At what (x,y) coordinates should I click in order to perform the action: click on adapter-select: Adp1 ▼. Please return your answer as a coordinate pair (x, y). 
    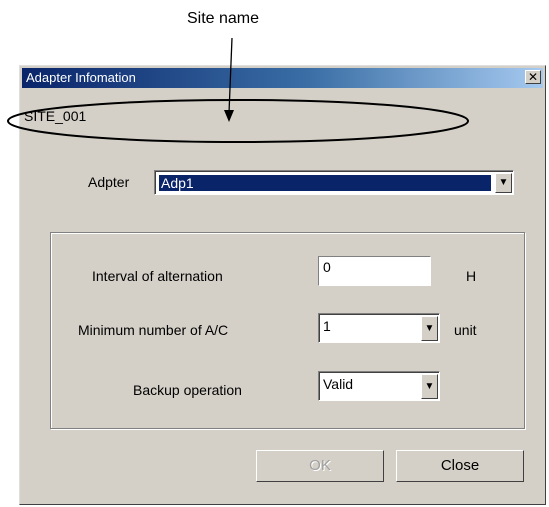
    Looking at the image, I should click on (334, 182).